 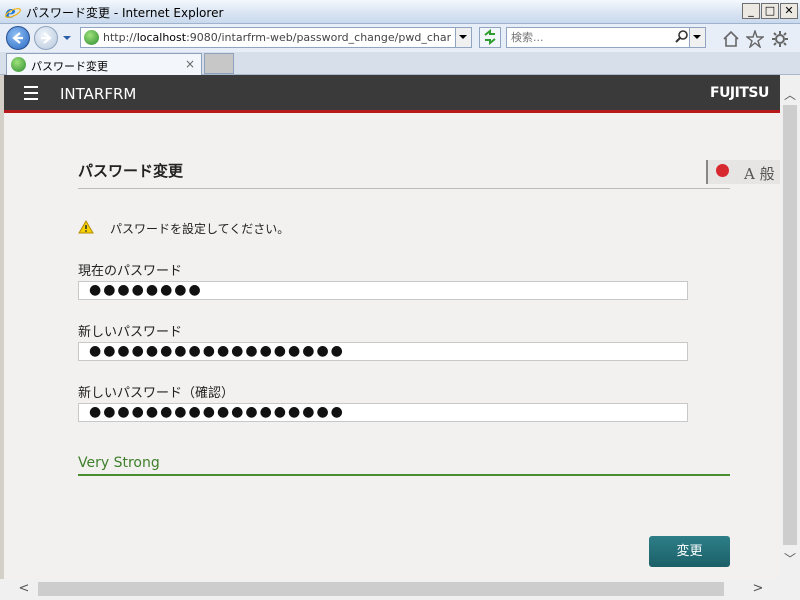 I want to click on search-field, so click(x=606, y=37).